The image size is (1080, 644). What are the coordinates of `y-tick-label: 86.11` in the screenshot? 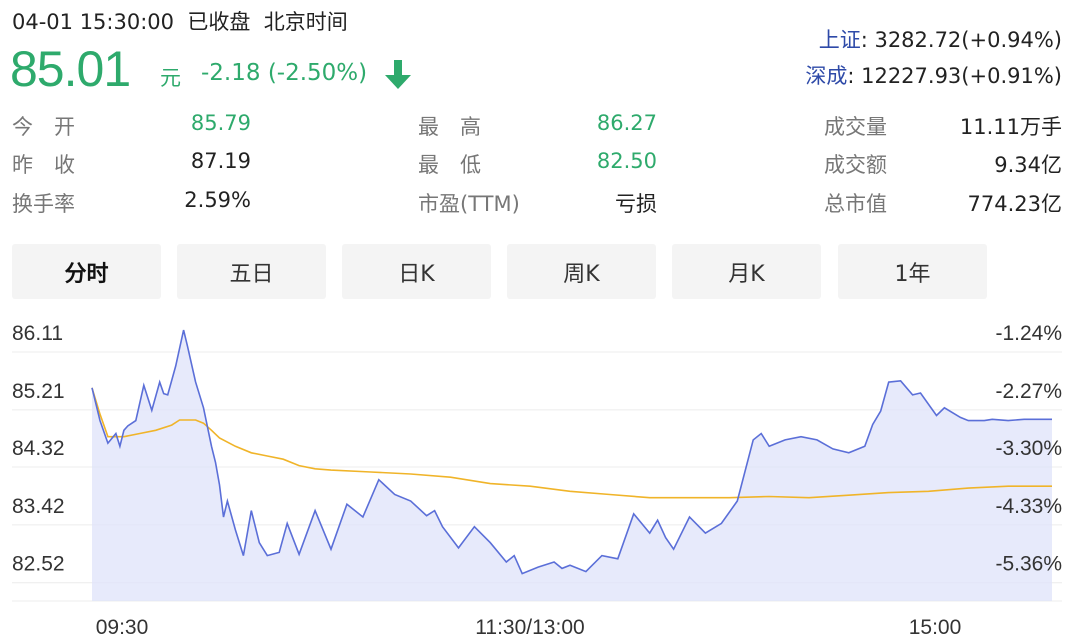 It's located at (37, 333).